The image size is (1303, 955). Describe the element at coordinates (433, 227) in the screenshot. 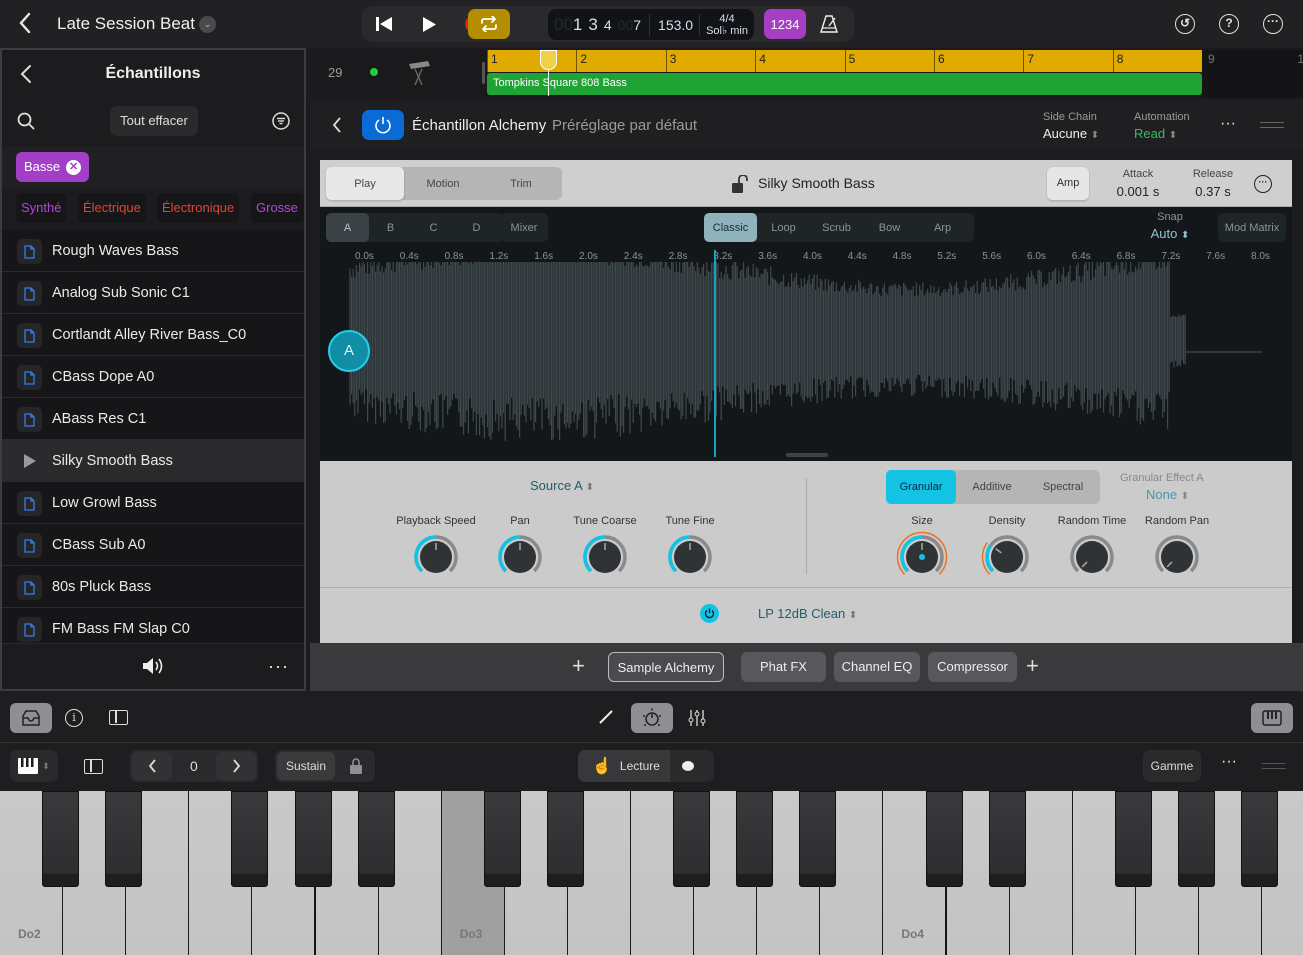

I see `tab-source-c: C` at that location.